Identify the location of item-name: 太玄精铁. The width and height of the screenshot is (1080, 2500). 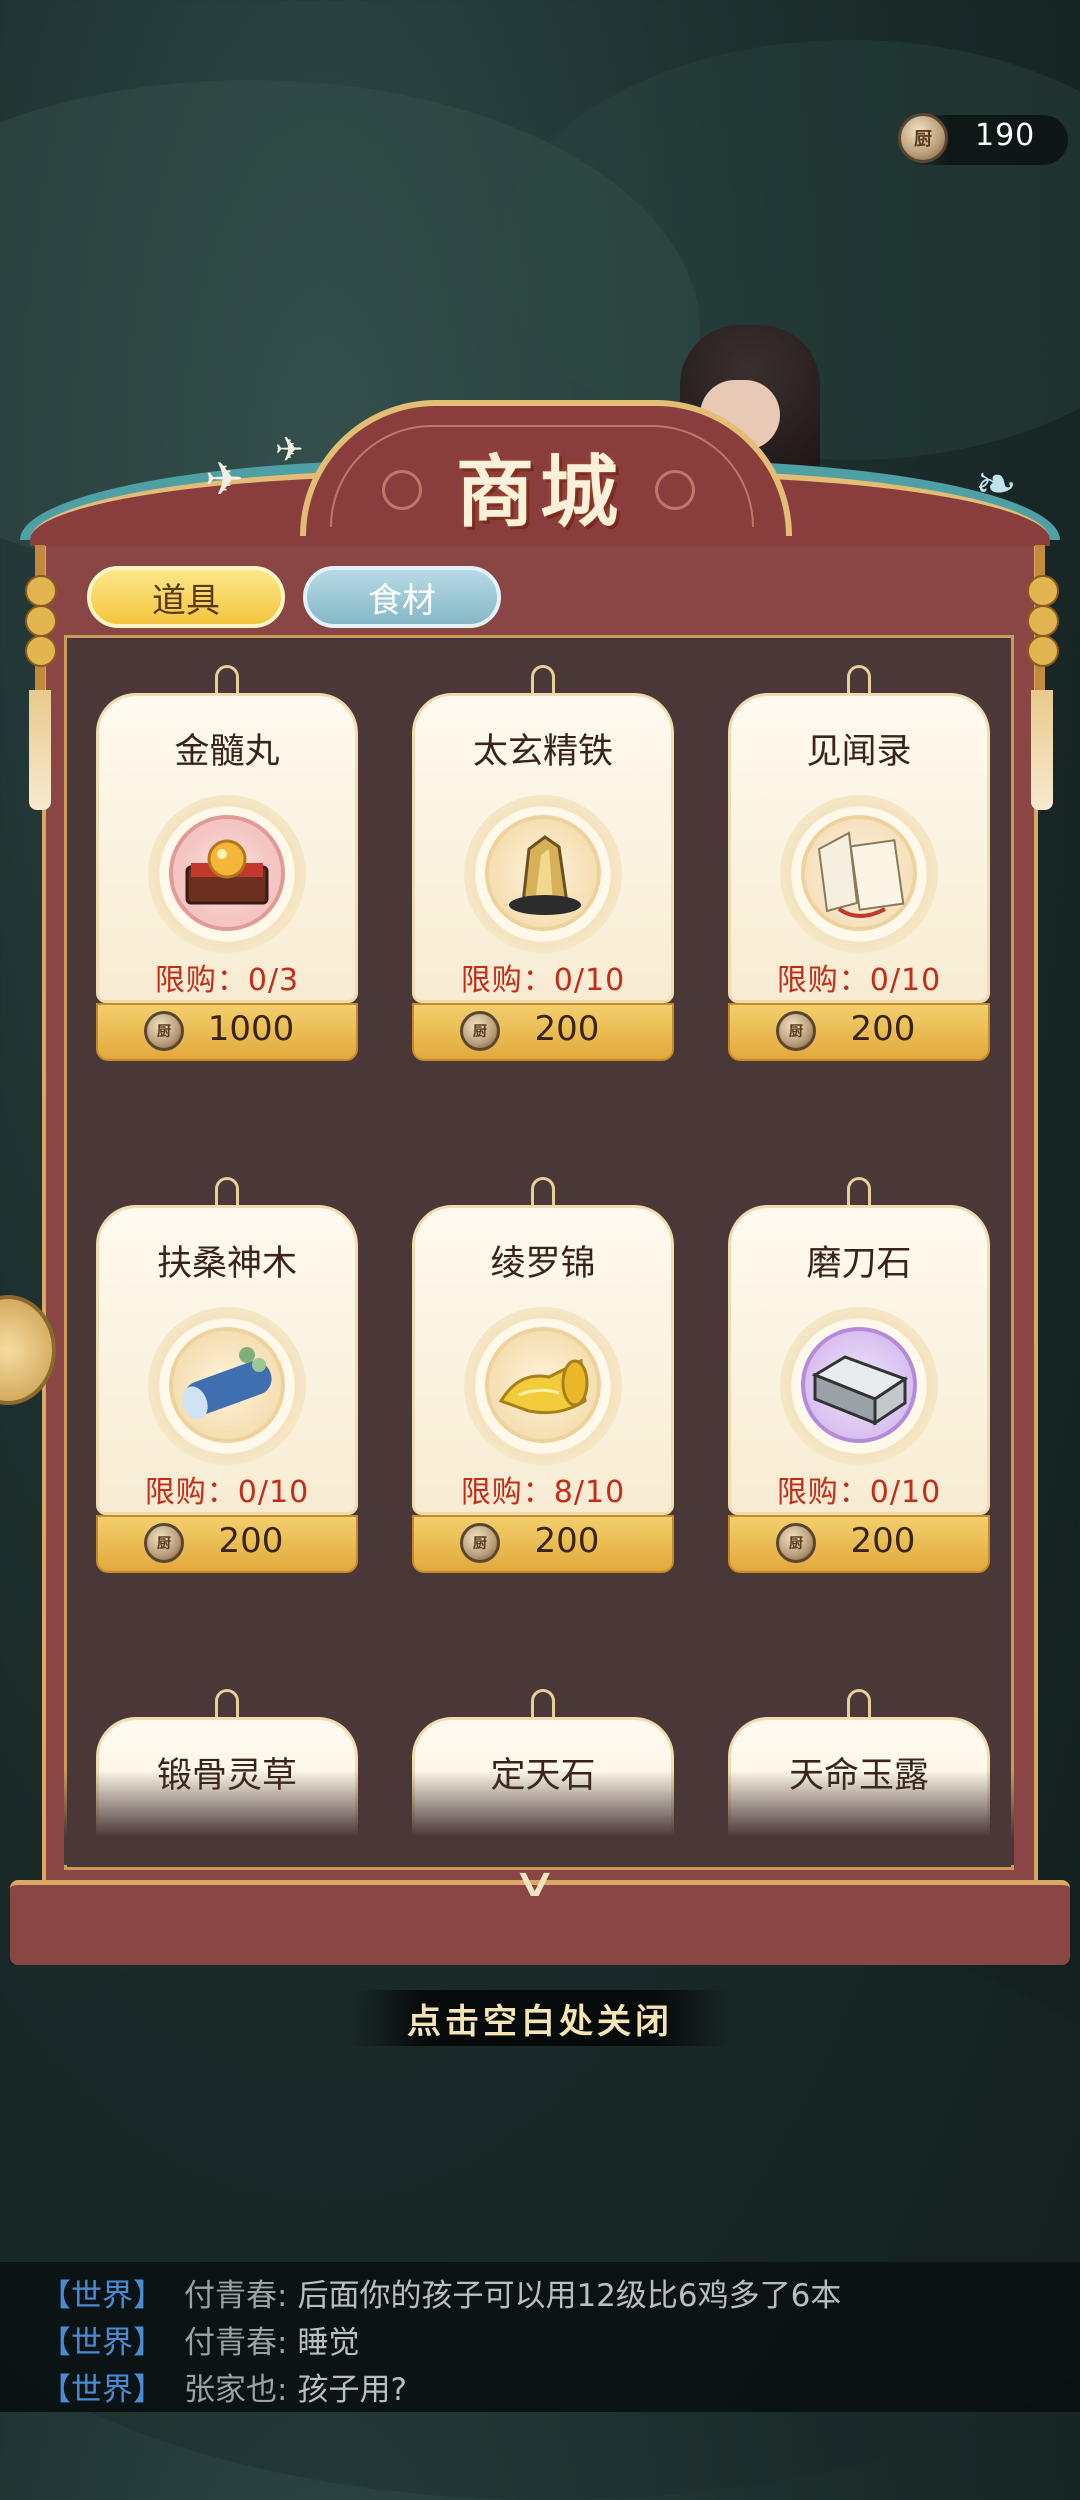
(542, 752).